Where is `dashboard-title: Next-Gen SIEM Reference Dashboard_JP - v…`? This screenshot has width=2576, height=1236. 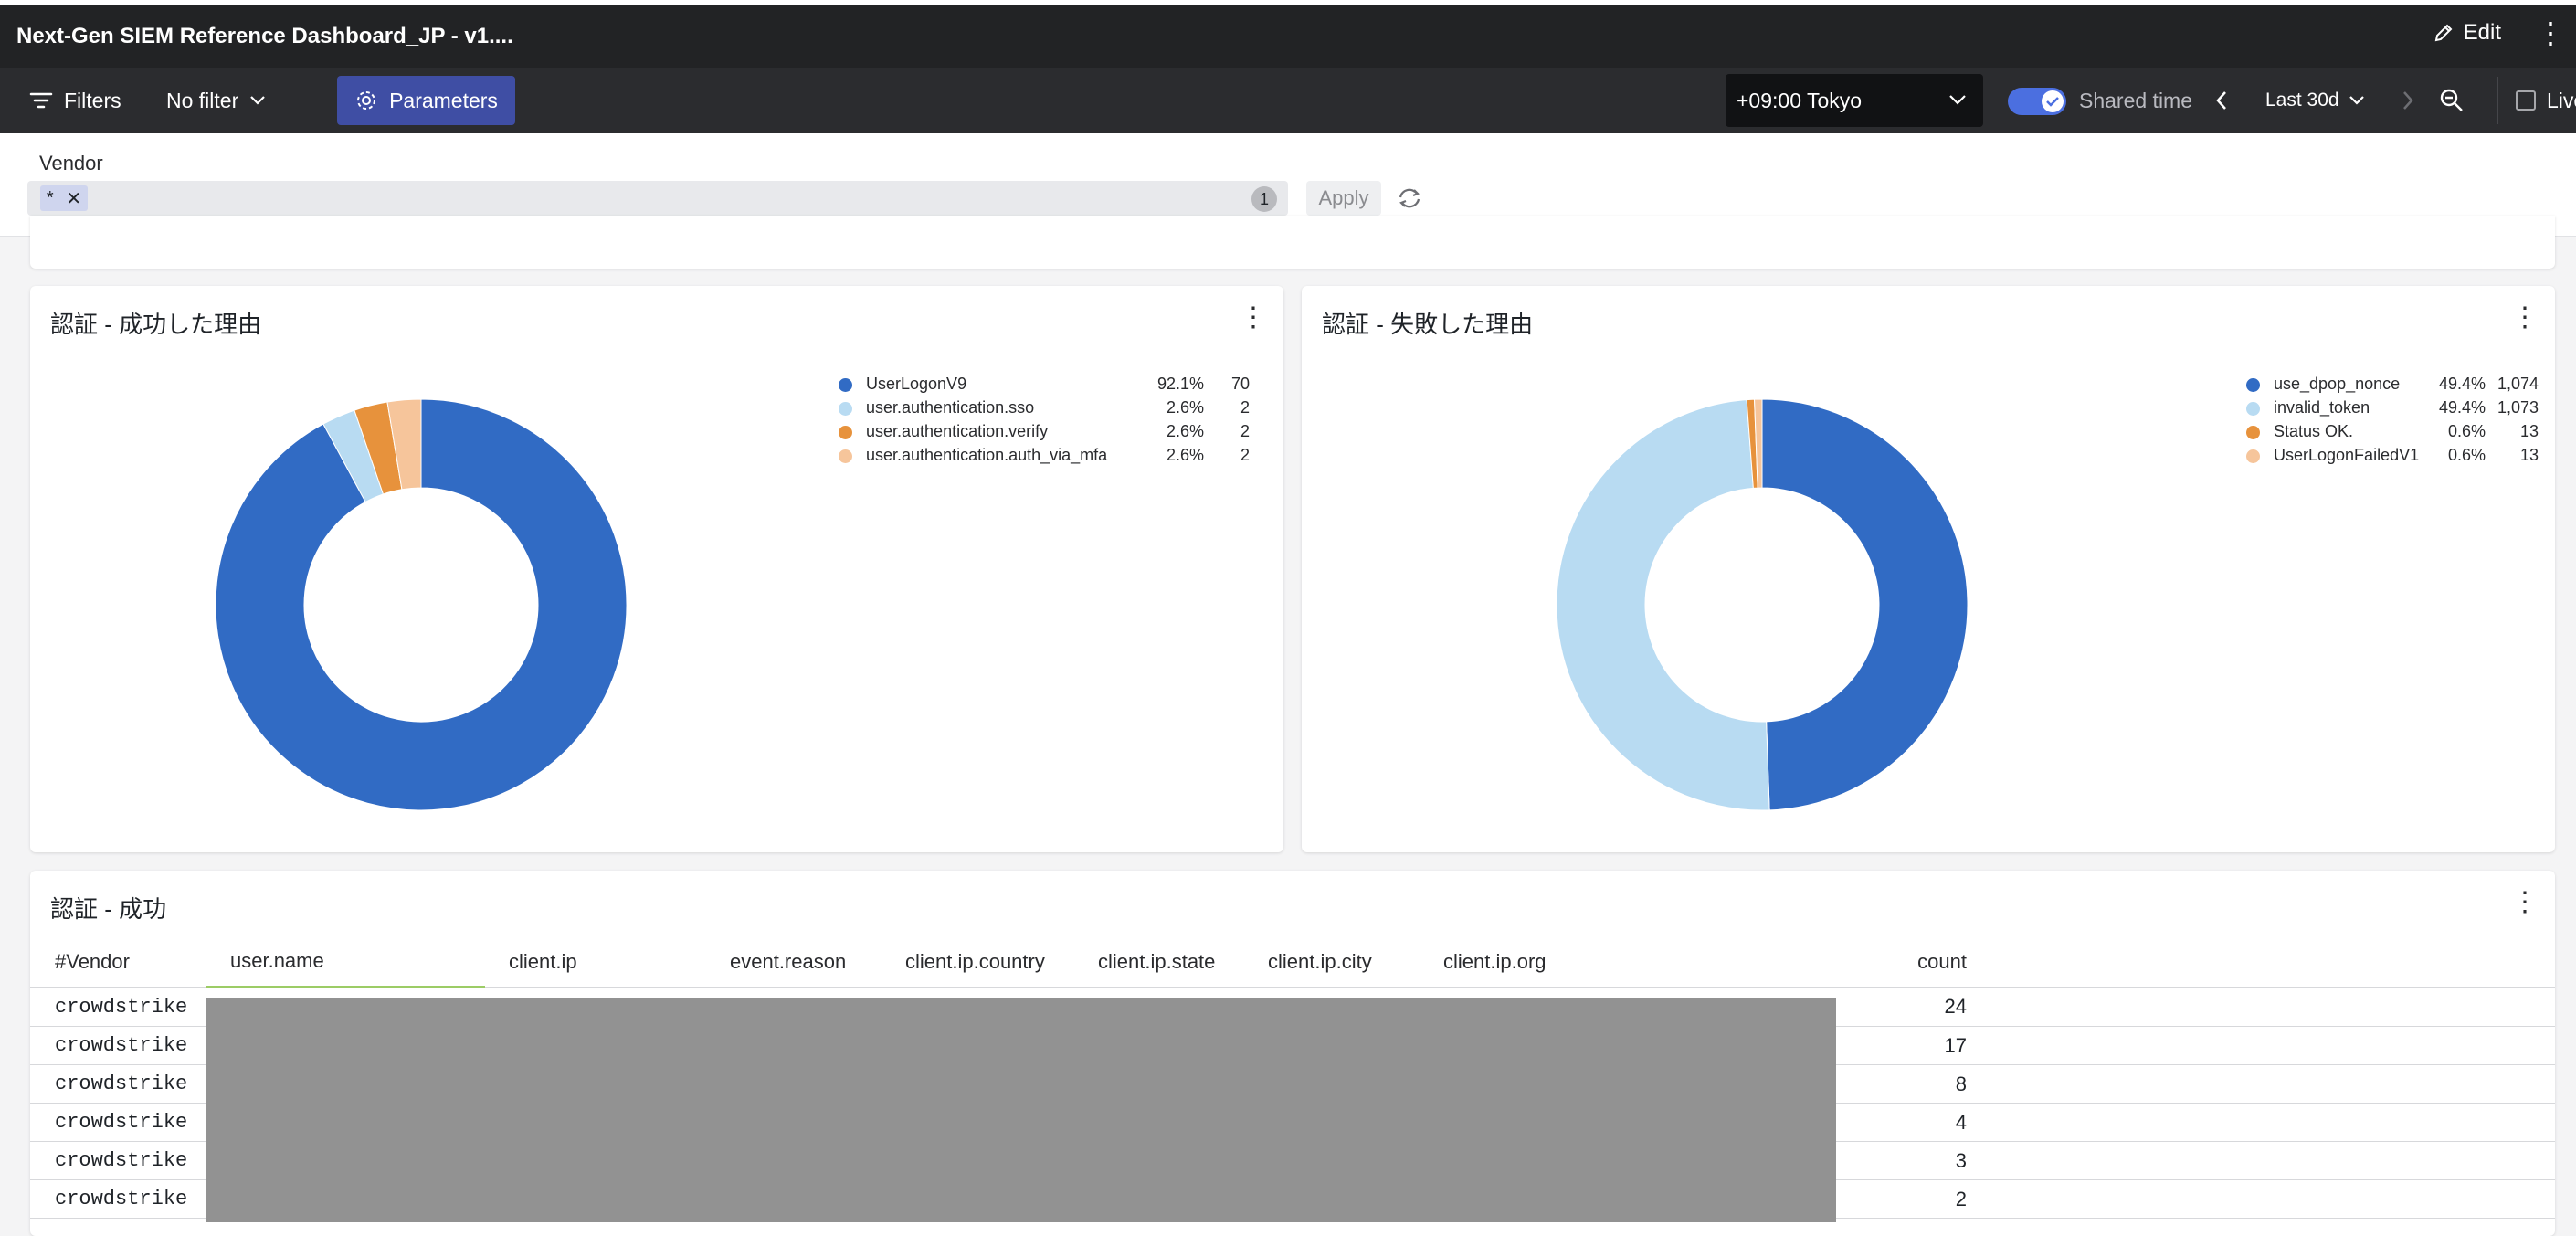
dashboard-title: Next-Gen SIEM Reference Dashboard_JP - v… is located at coordinates (264, 36).